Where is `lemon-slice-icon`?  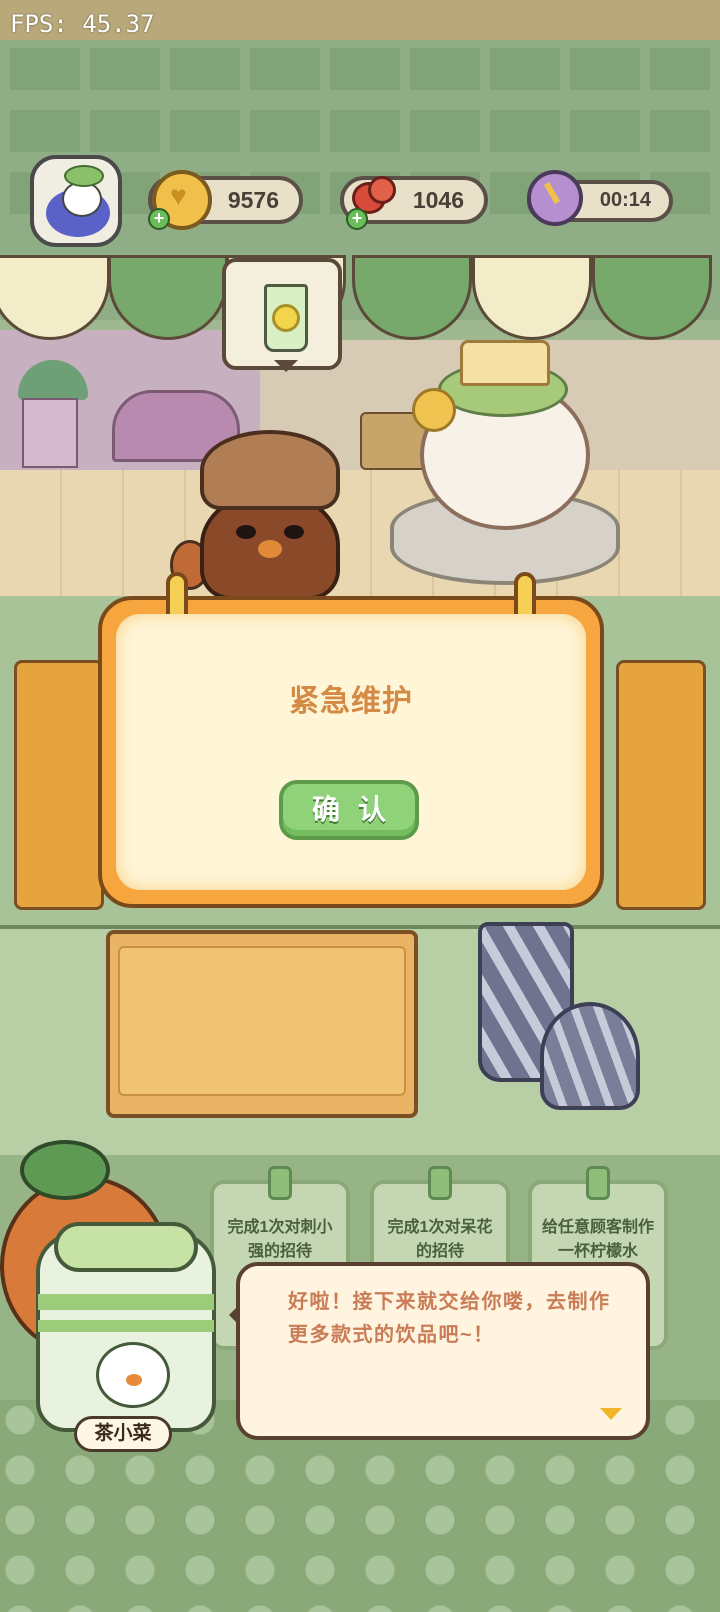
lemon-slice-icon is located at coordinates (286, 318).